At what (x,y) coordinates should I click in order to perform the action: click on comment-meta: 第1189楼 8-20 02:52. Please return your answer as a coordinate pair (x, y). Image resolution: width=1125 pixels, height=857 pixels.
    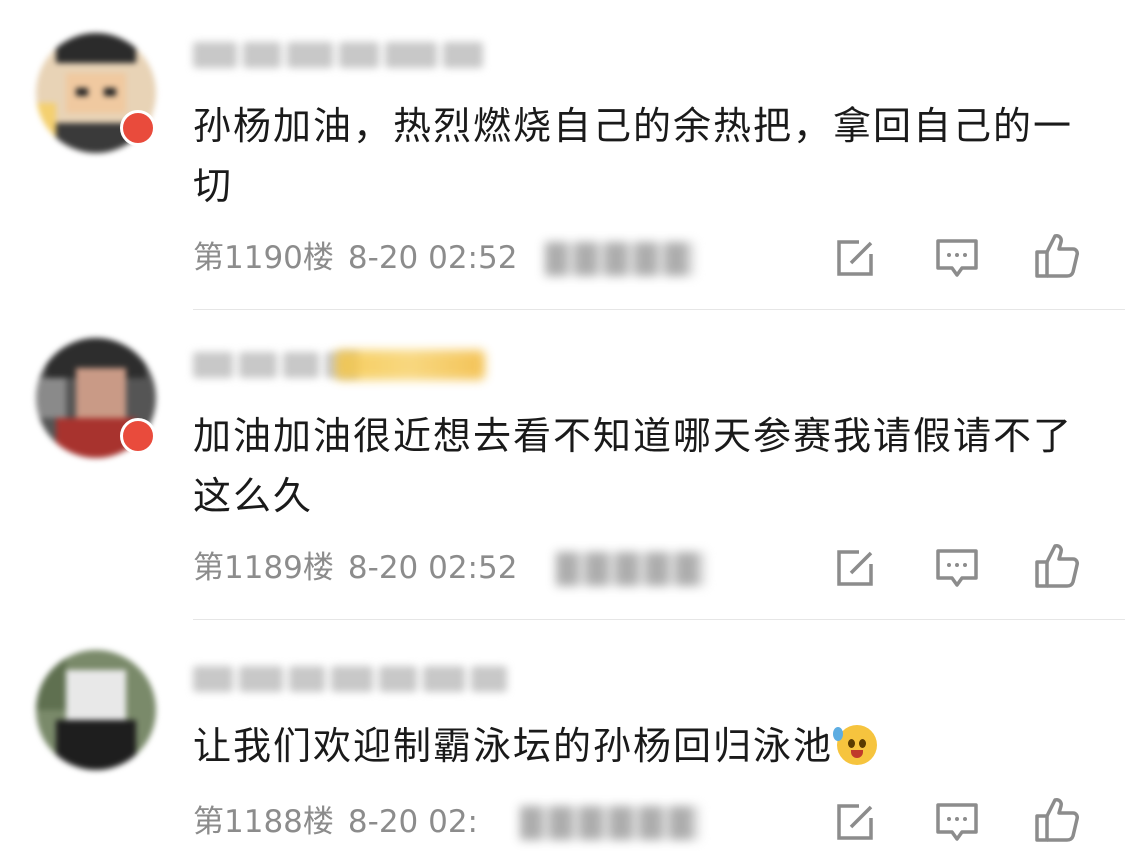
    Looking at the image, I should click on (362, 568).